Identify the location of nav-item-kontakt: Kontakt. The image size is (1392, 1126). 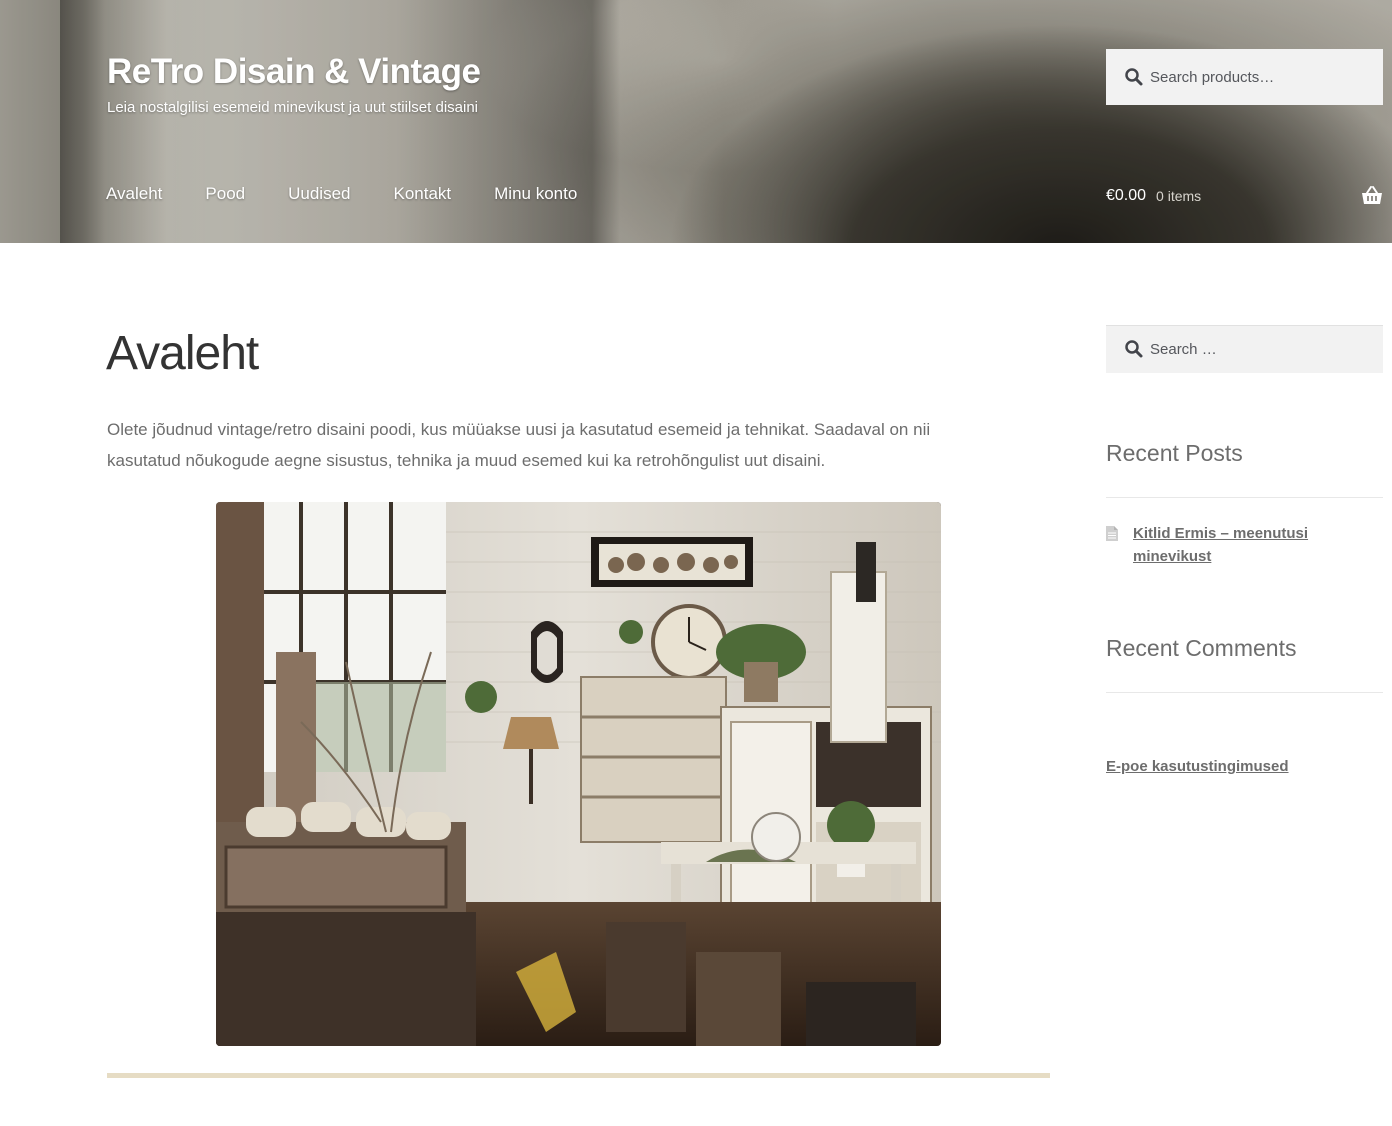
(422, 194).